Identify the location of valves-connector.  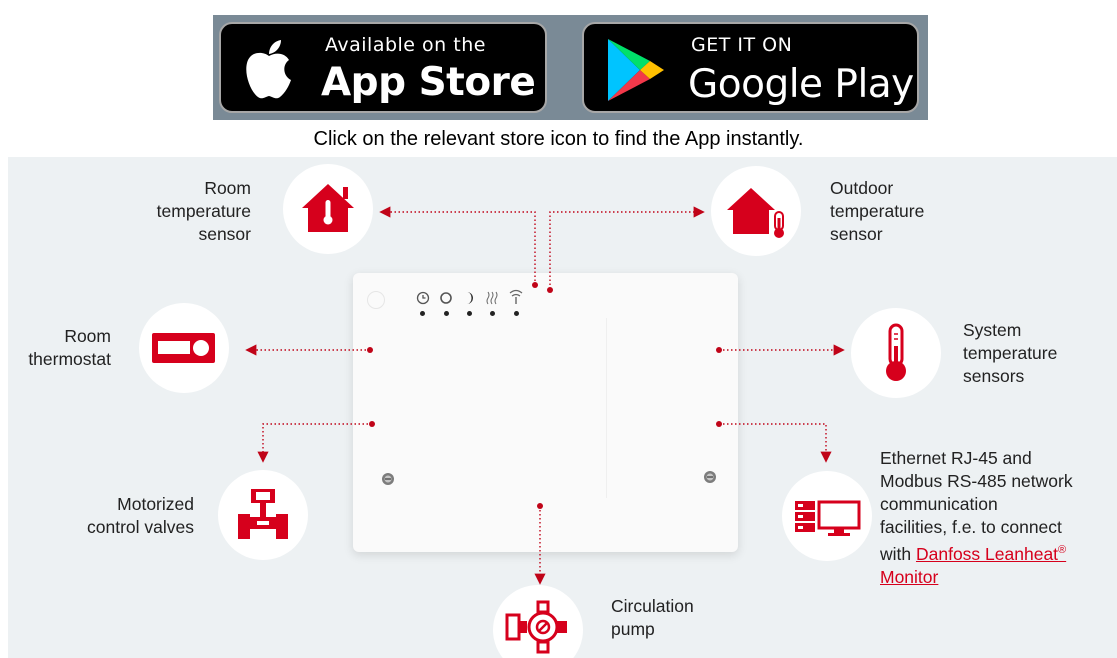
(314, 443).